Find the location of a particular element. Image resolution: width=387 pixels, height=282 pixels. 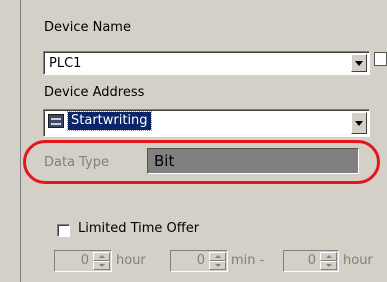

data-type-value: Bit is located at coordinates (164, 161).